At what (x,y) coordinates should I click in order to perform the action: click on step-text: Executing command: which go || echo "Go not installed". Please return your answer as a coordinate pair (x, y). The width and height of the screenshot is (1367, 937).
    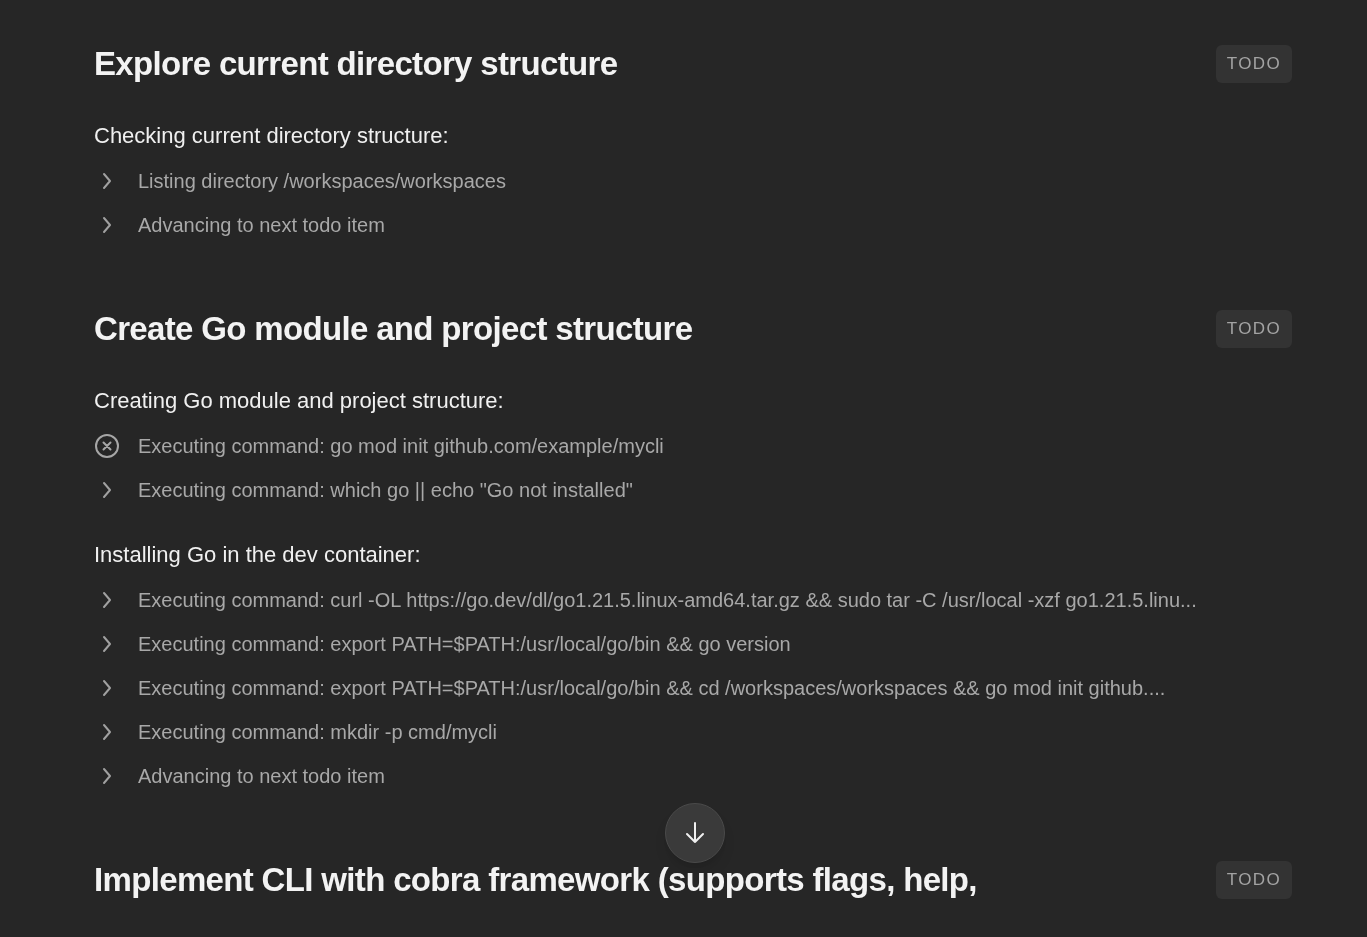
    Looking at the image, I should click on (385, 490).